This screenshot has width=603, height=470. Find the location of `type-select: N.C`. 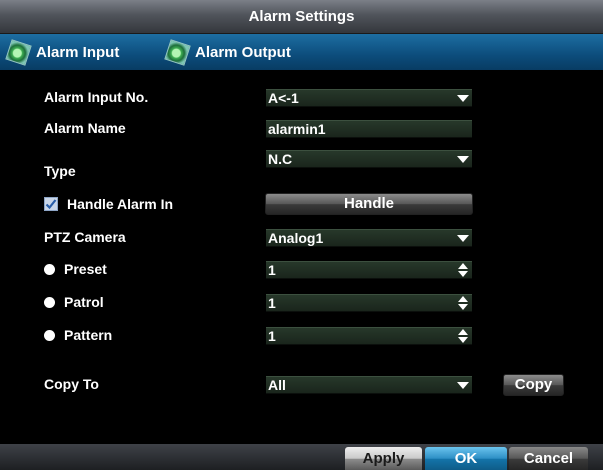

type-select: N.C is located at coordinates (369, 159).